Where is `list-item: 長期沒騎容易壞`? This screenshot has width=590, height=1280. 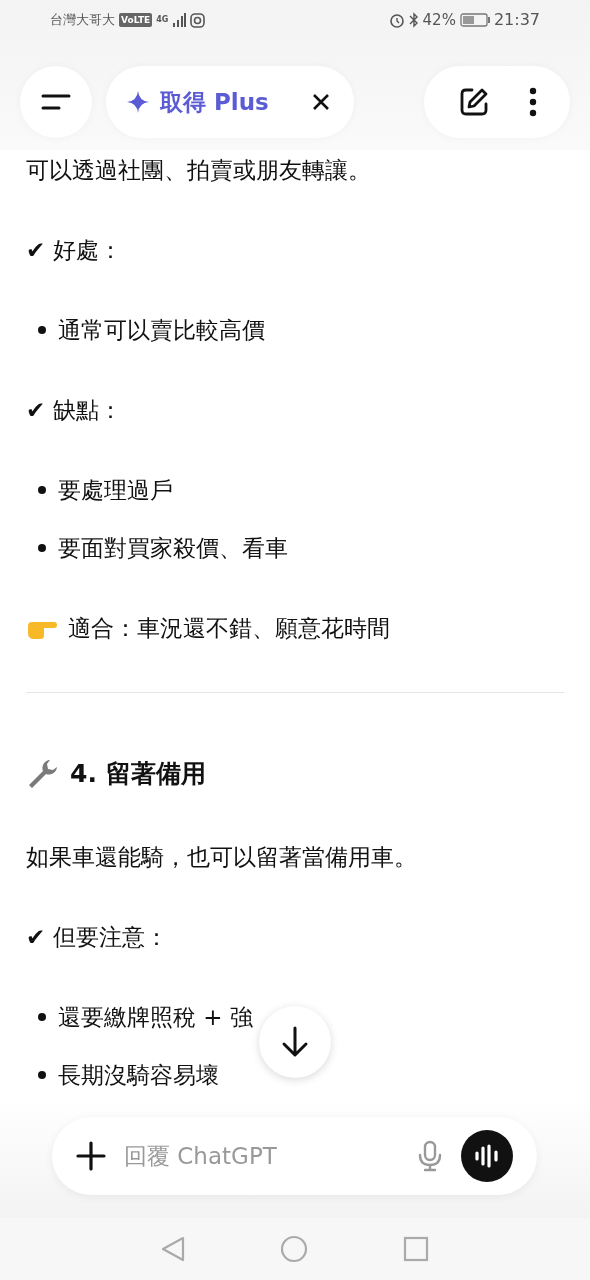 list-item: 長期沒騎容易壞 is located at coordinates (138, 1075).